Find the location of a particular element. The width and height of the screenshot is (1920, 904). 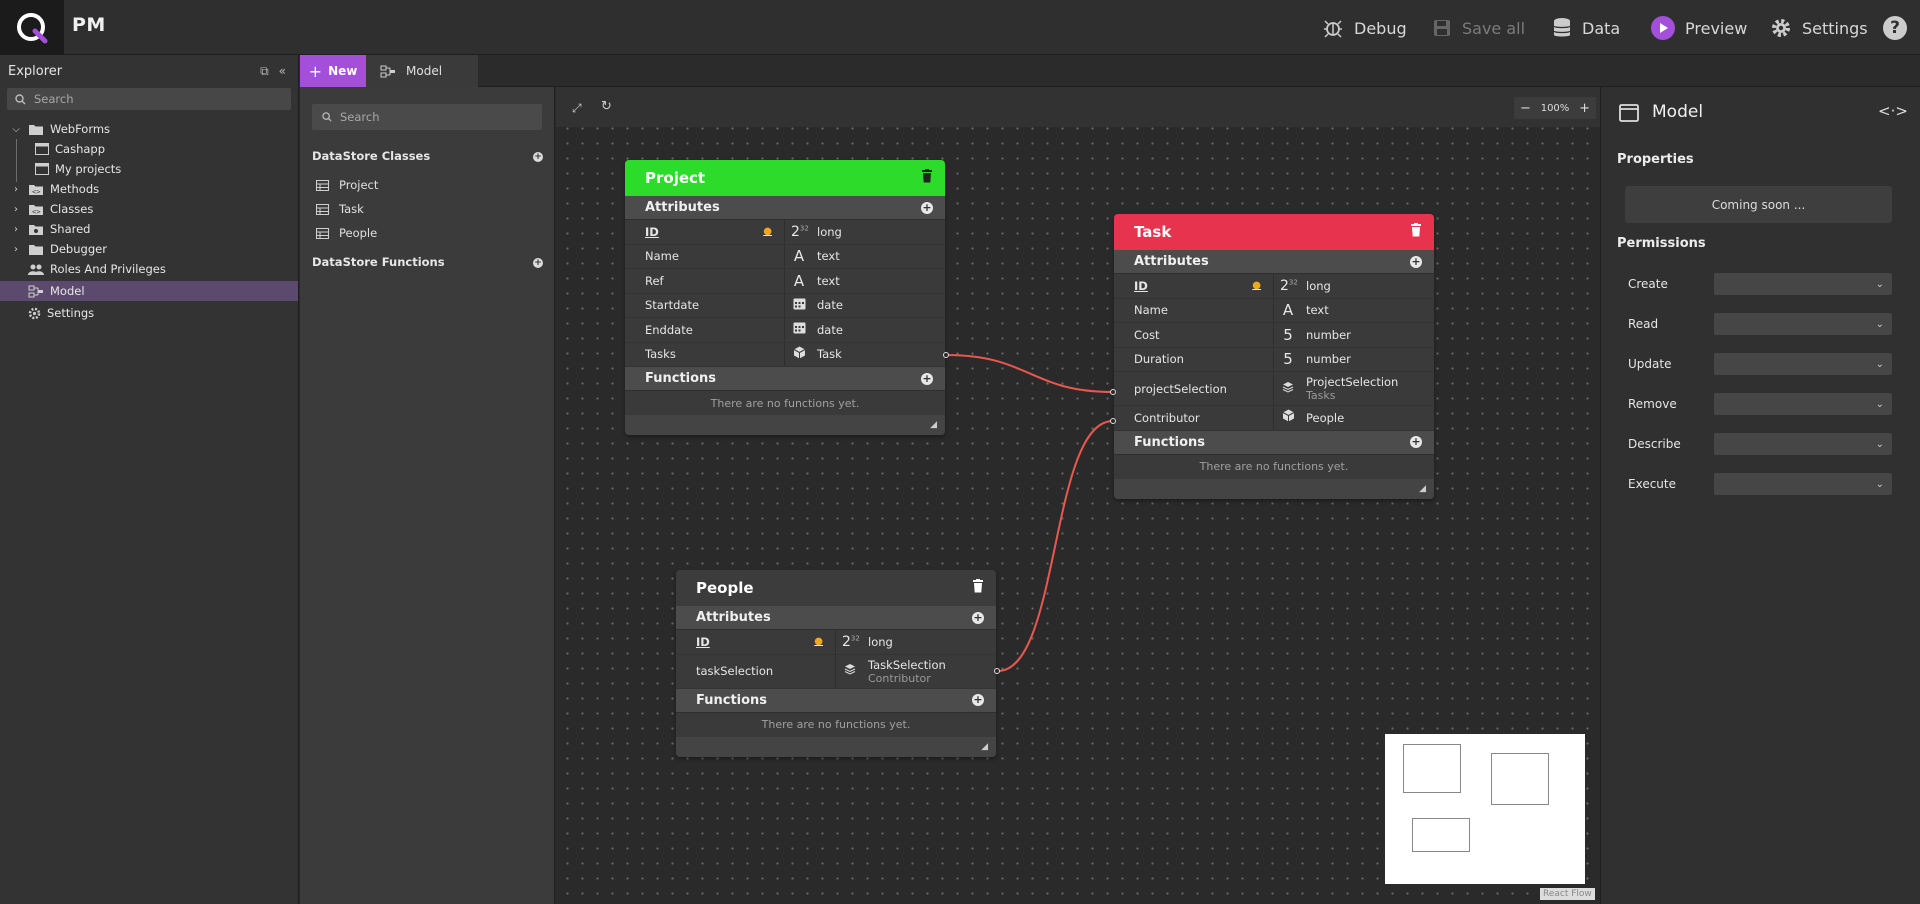

zoom-out-button: − is located at coordinates (1525, 108).